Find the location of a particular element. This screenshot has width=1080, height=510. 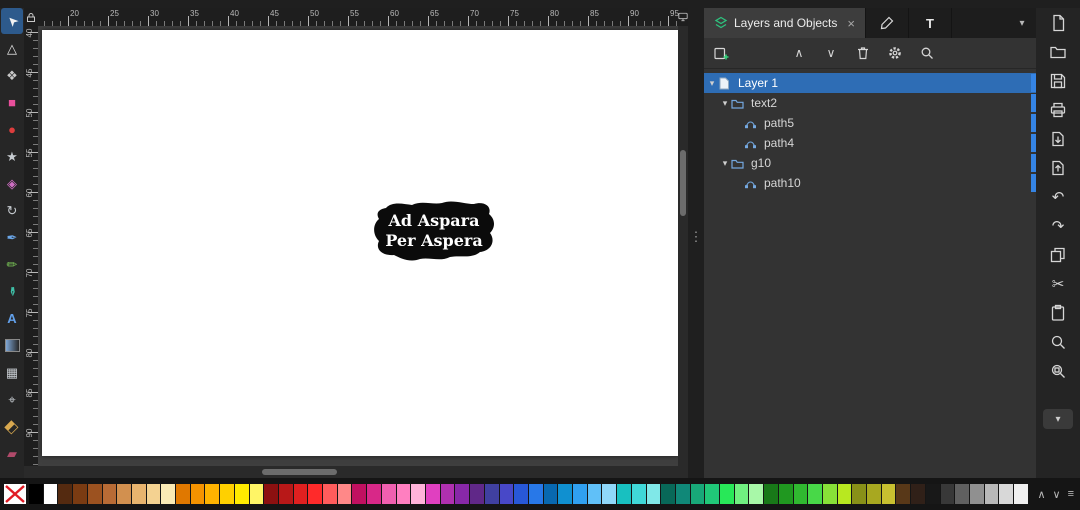

tab-layers-and-objects: Layers and Objects × is located at coordinates (785, 23).